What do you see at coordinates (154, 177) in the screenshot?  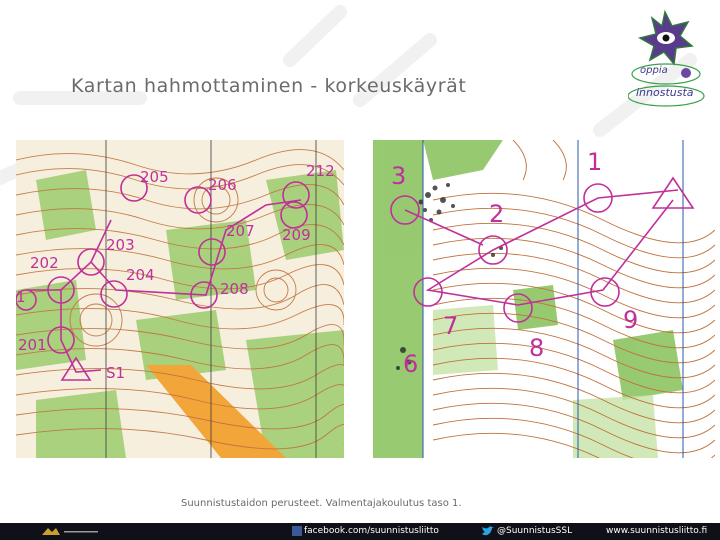 I see `control-label-205: 205` at bounding box center [154, 177].